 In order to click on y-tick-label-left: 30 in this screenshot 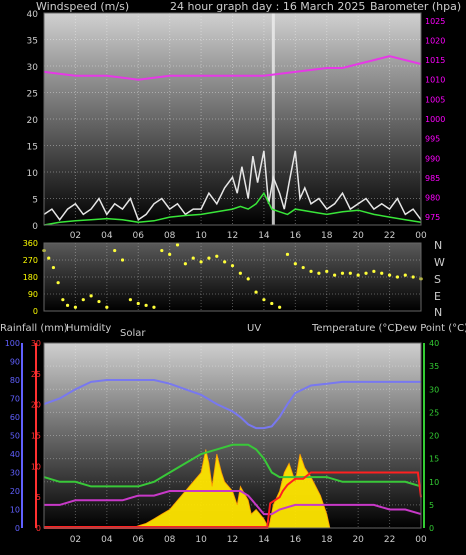, I will do `click(33, 68)`.